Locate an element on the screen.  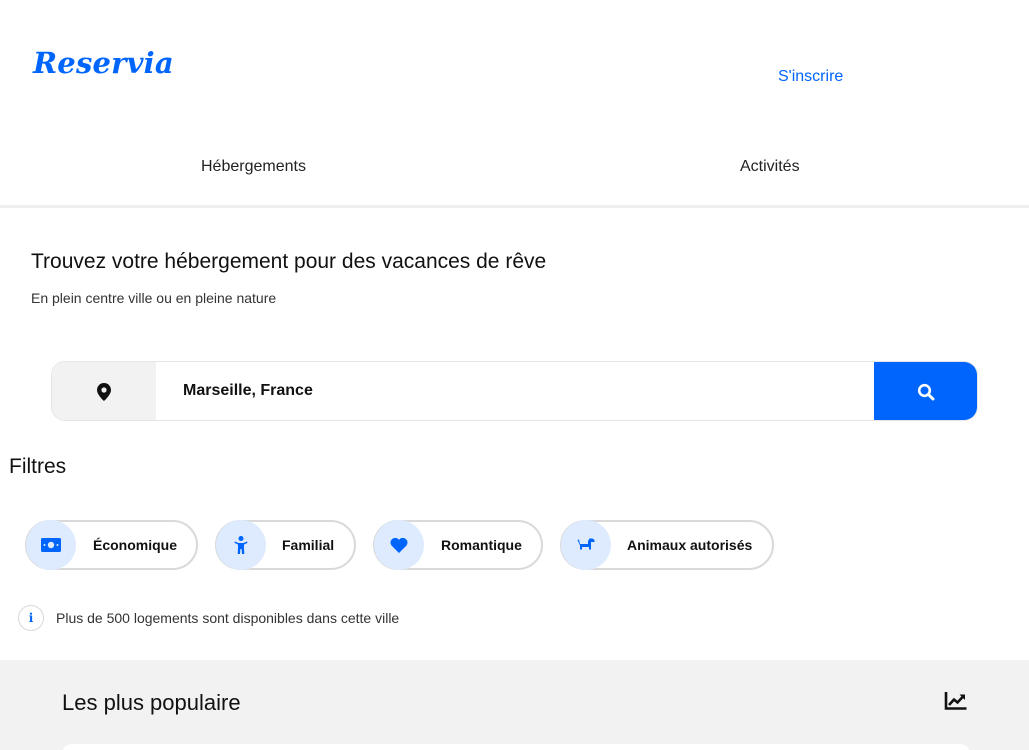
heart-icon is located at coordinates (399, 545).